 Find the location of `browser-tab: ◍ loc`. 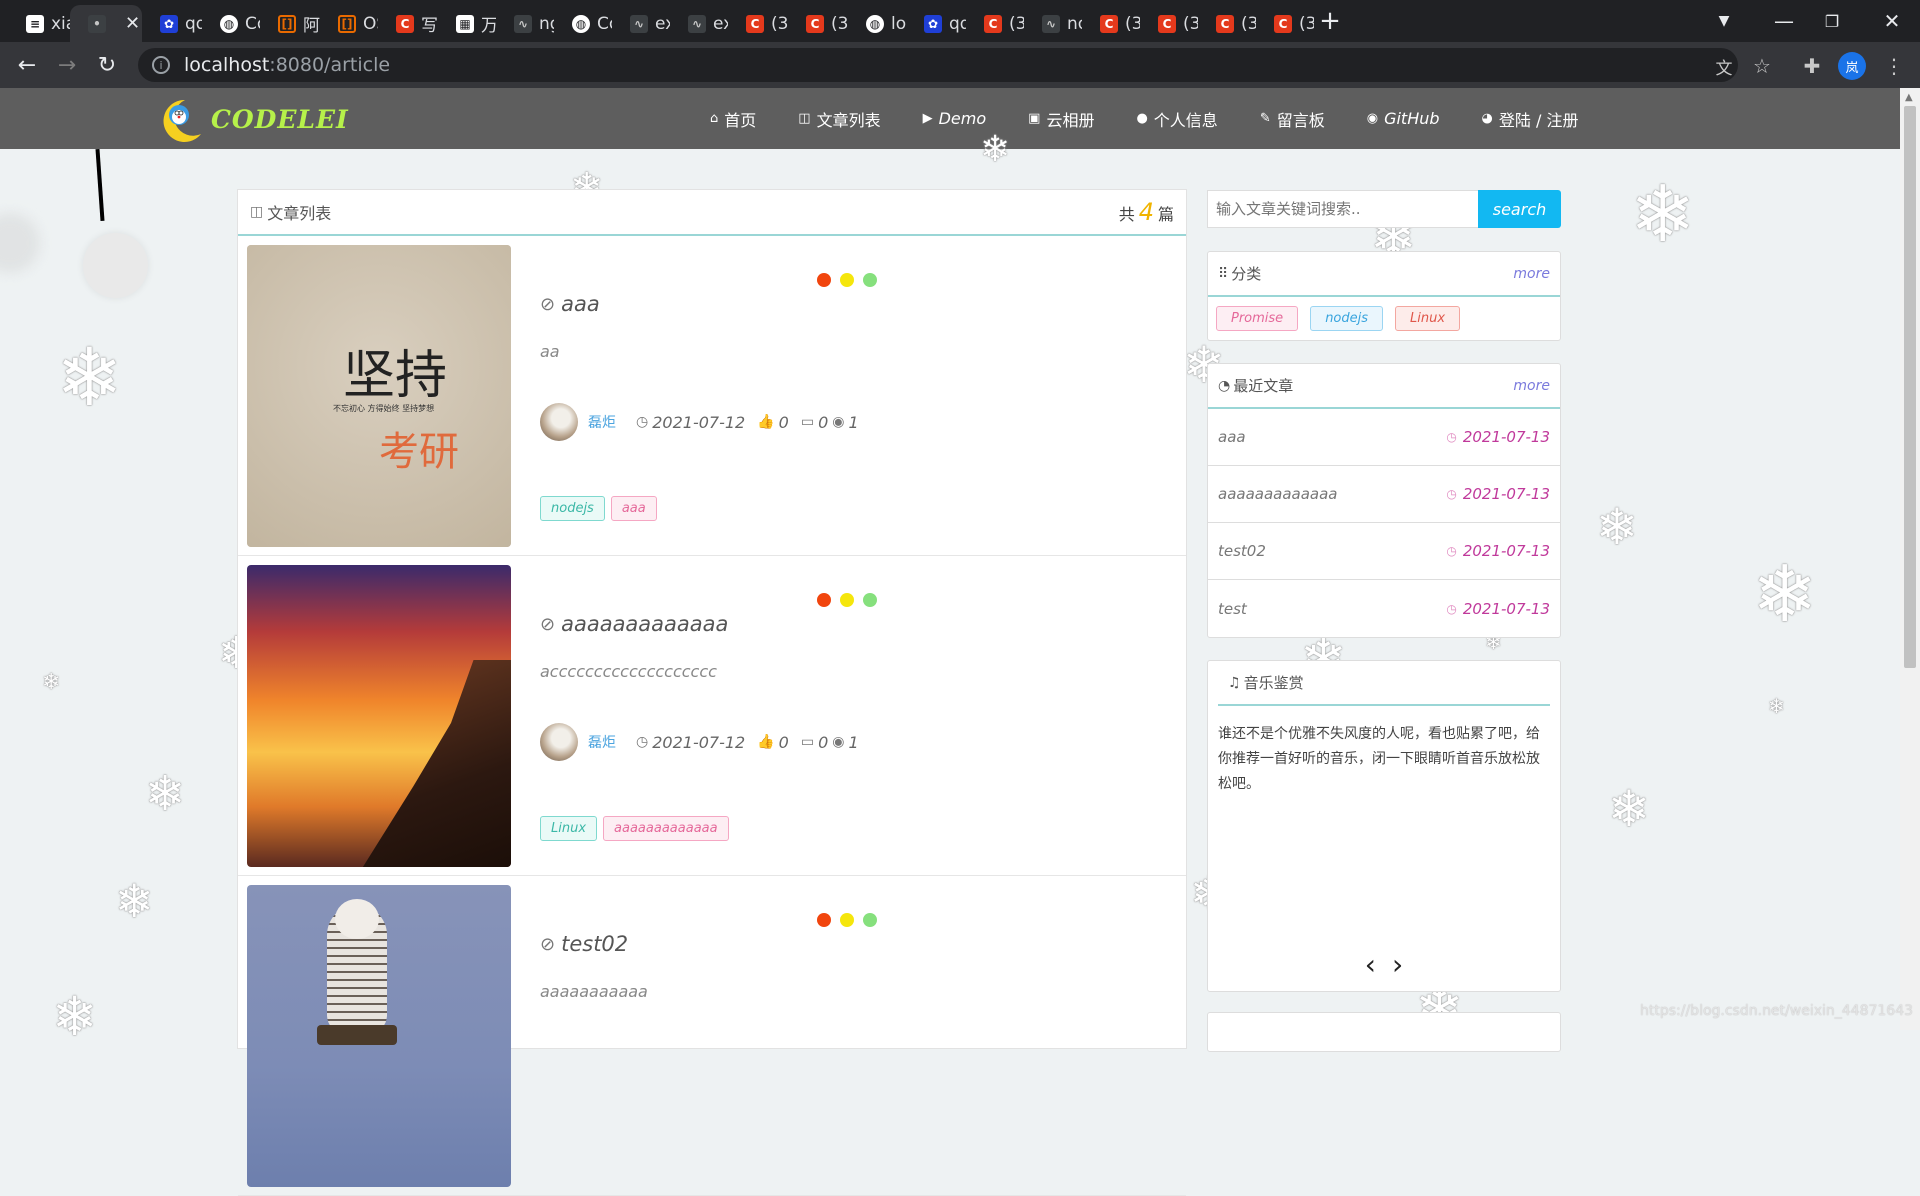

browser-tab: ◍ loc is located at coordinates (877, 23).